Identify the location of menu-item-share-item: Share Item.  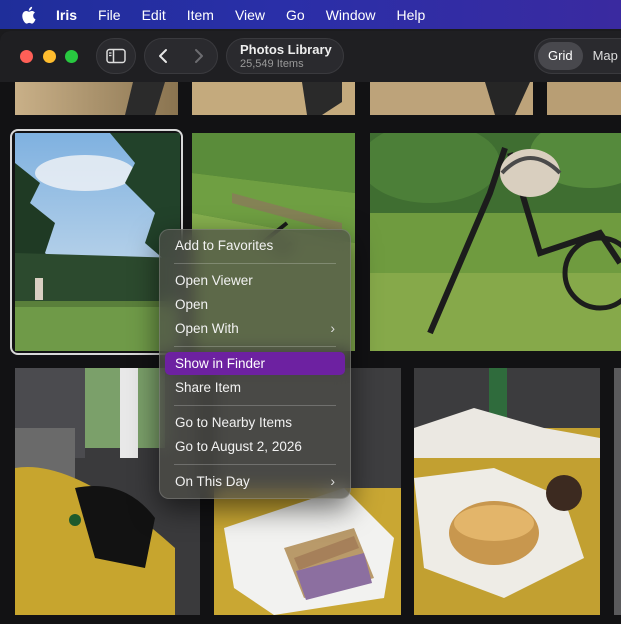
(255, 387).